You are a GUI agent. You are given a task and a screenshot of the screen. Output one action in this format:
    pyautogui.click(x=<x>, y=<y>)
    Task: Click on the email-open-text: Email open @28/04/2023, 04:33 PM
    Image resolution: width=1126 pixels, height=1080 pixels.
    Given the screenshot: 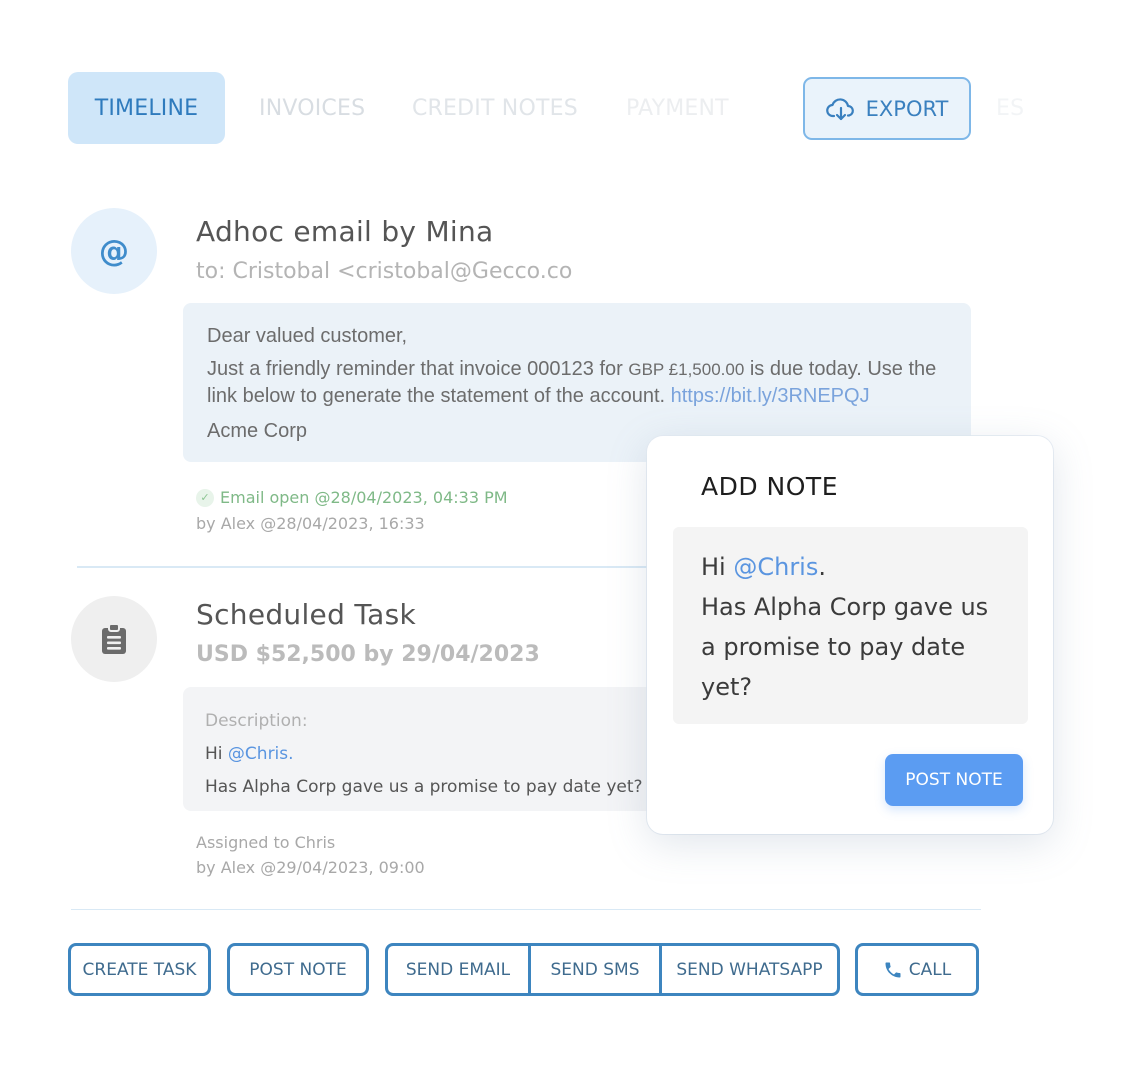 What is the action you would take?
    pyautogui.click(x=364, y=497)
    